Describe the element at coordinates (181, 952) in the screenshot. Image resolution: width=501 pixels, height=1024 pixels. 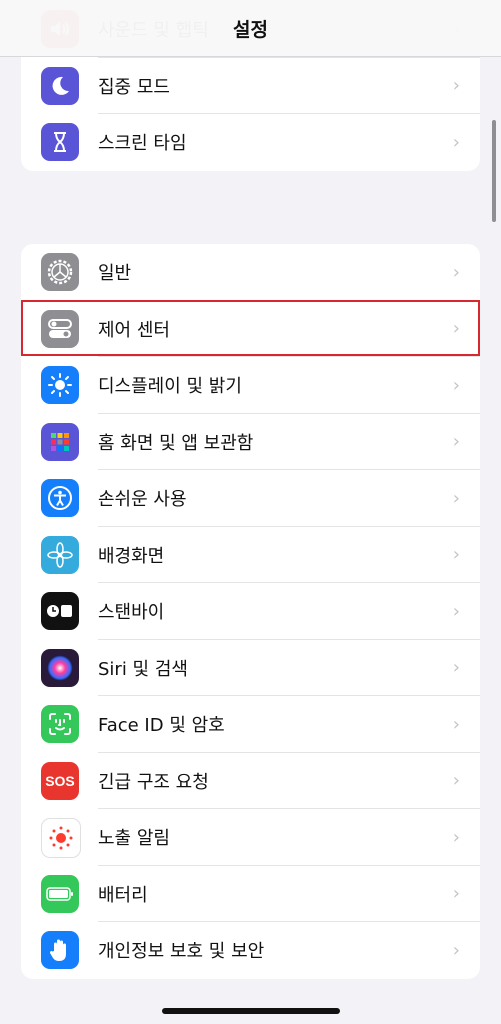
I see `settings-row-label: 개인정보 보호 및 보안` at that location.